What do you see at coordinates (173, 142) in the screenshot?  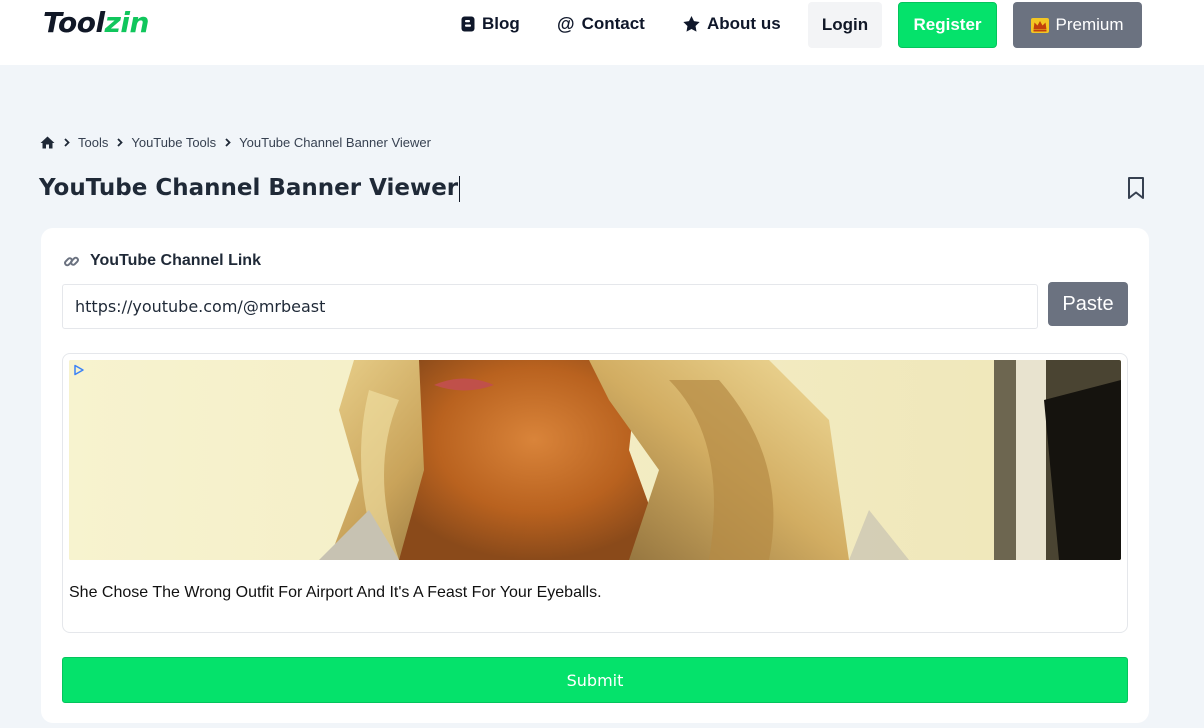 I see `breadcrumb-youtube-tools: YouTube Tools` at bounding box center [173, 142].